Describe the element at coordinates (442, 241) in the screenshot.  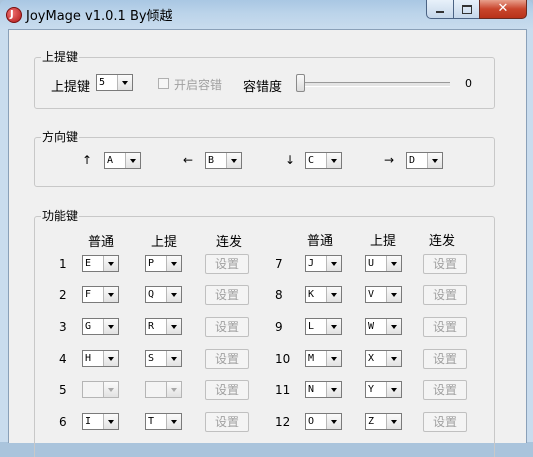
I see `header-repeat-right: 连发` at that location.